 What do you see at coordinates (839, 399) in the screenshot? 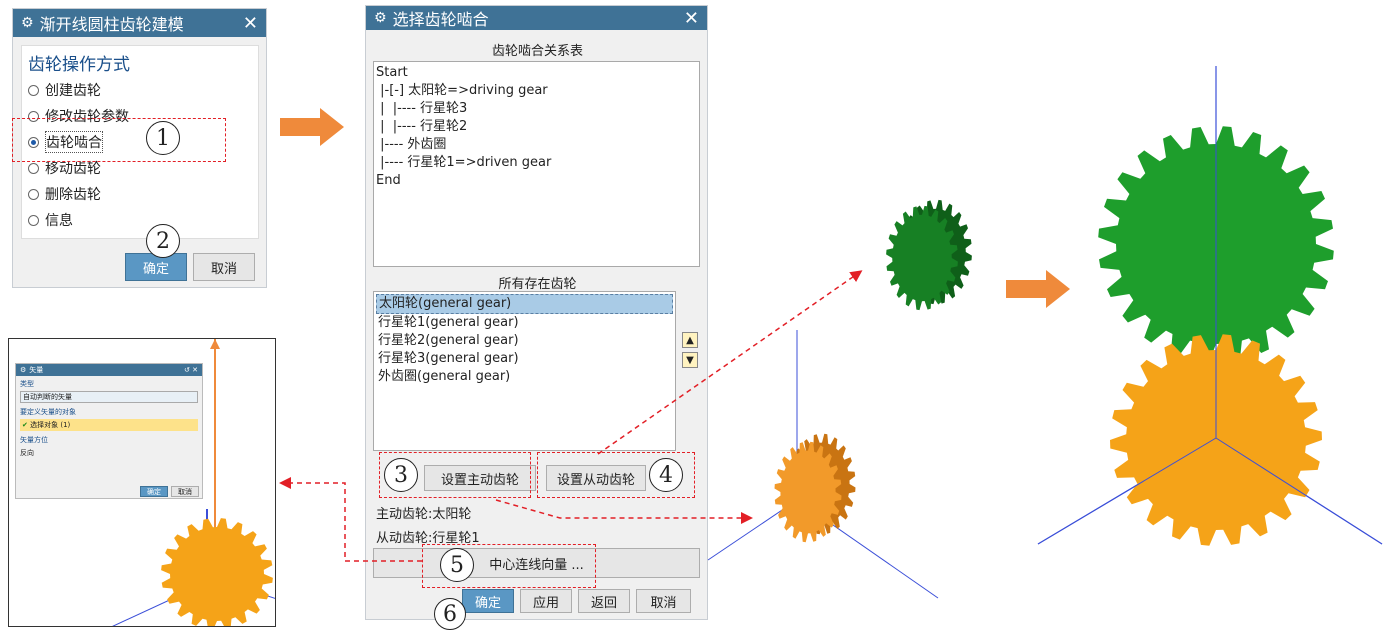
I see `gear-3d-view` at bounding box center [839, 399].